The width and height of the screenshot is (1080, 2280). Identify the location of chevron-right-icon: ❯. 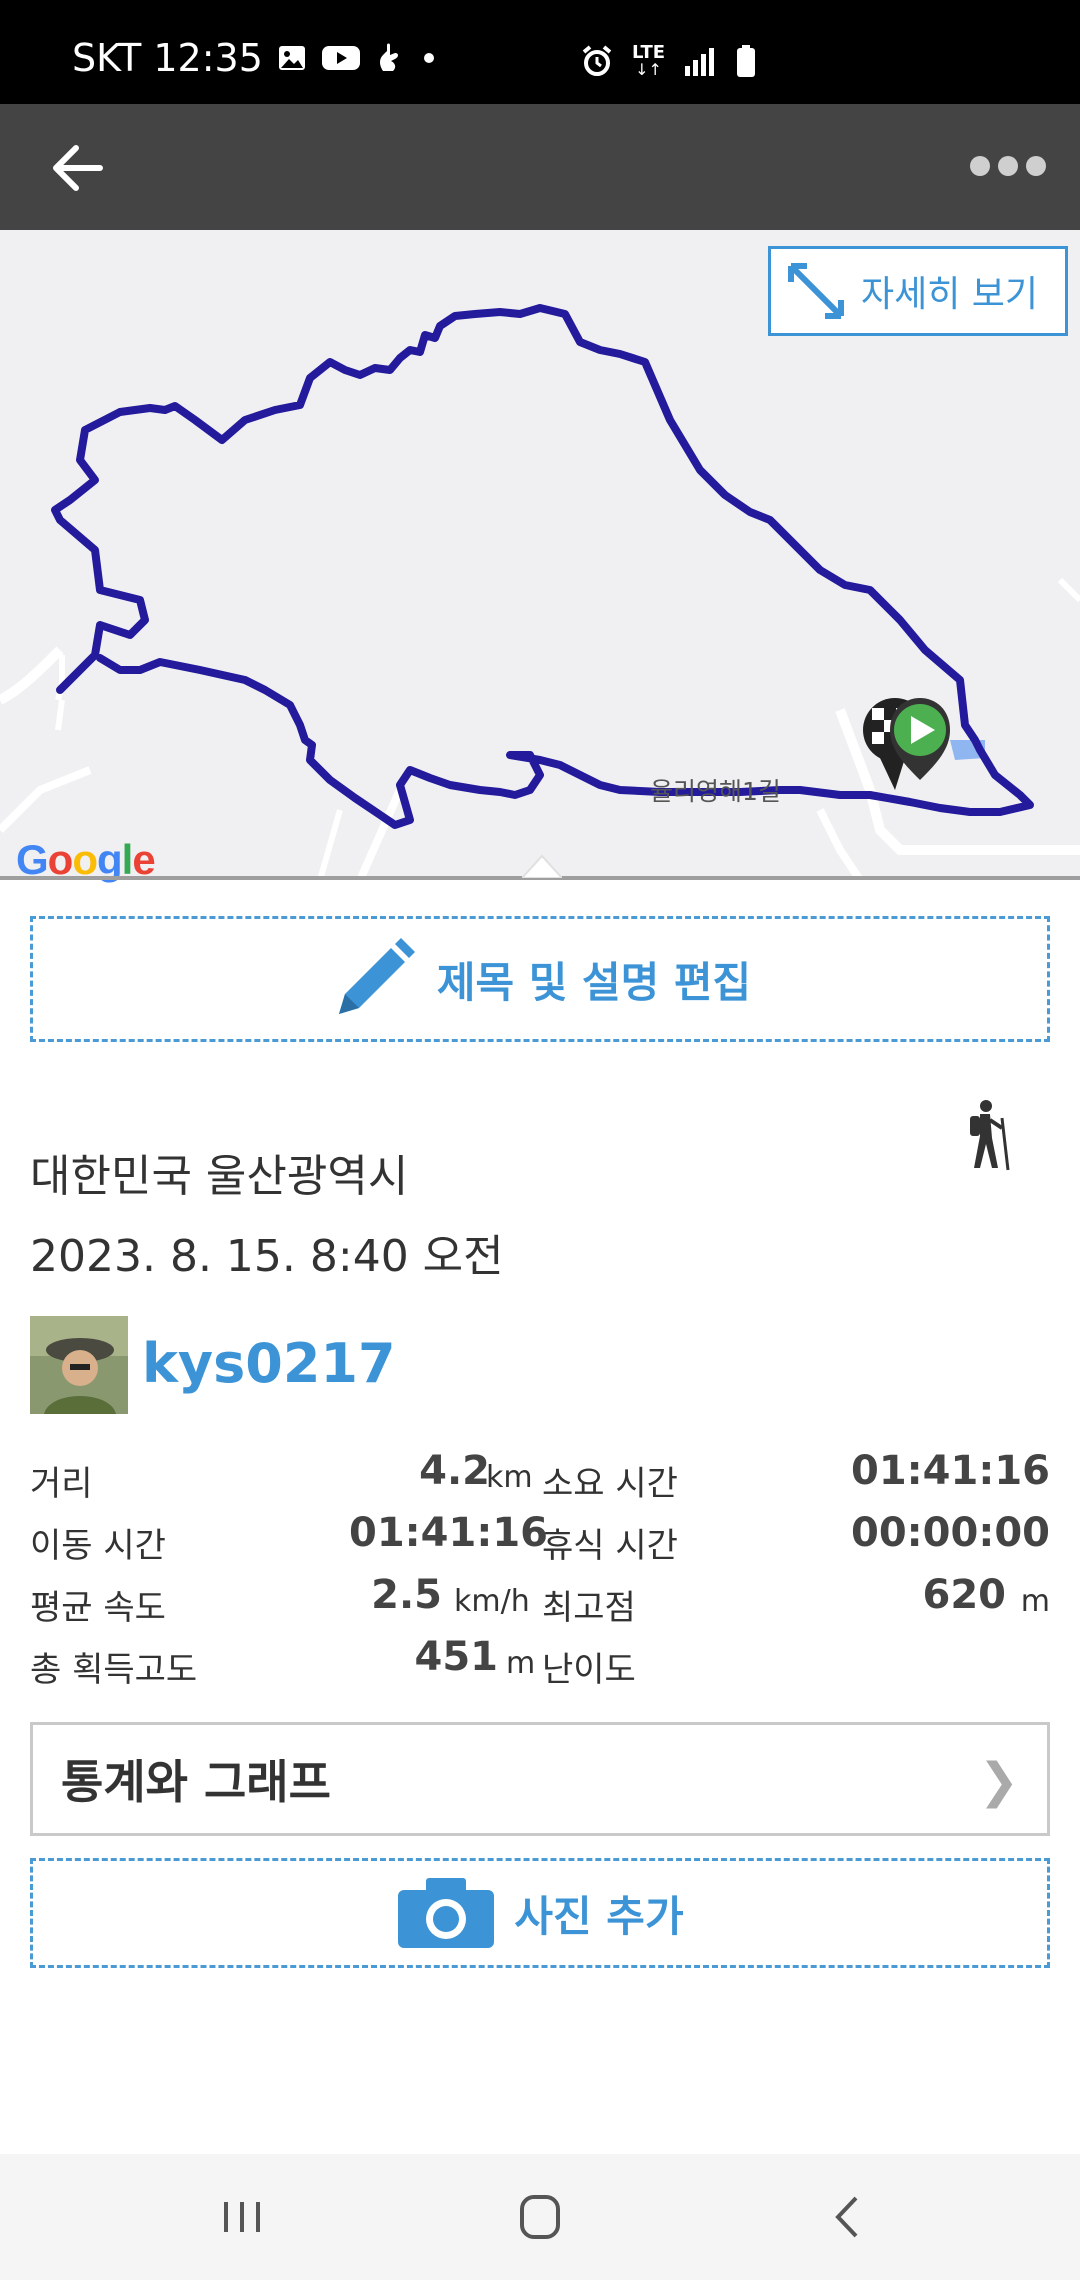
(998, 1781).